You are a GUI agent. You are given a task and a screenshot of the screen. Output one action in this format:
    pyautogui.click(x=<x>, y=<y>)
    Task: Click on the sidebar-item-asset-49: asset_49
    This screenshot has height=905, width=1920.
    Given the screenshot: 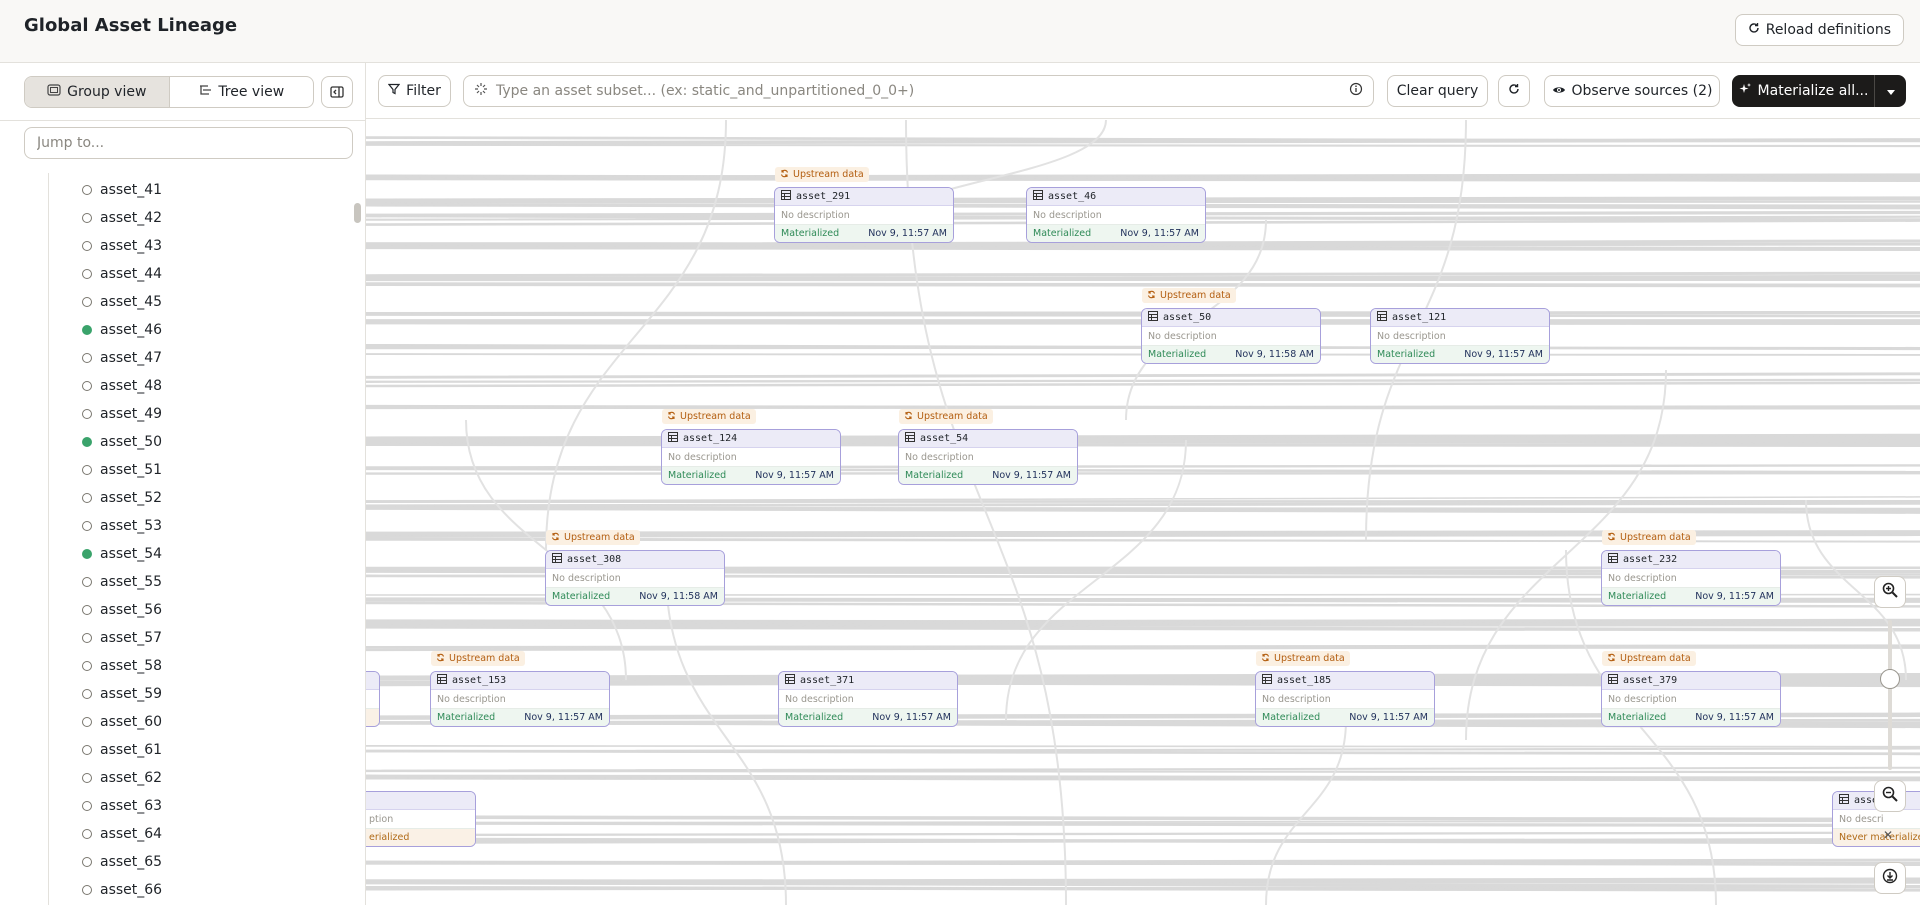 What is the action you would take?
    pyautogui.click(x=122, y=414)
    